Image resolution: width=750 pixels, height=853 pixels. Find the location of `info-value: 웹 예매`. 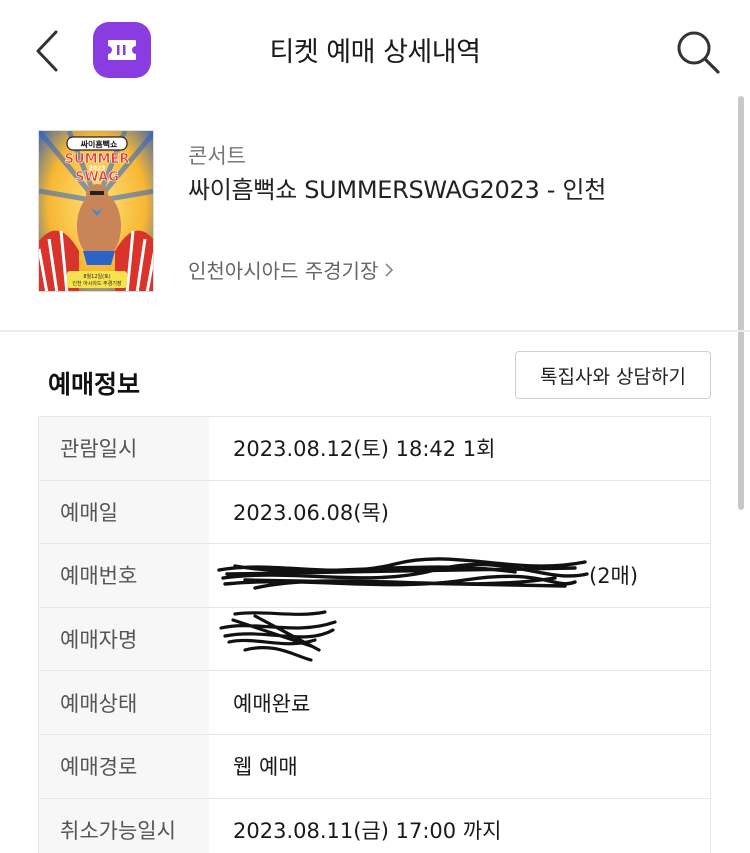

info-value: 웹 예매 is located at coordinates (265, 767).